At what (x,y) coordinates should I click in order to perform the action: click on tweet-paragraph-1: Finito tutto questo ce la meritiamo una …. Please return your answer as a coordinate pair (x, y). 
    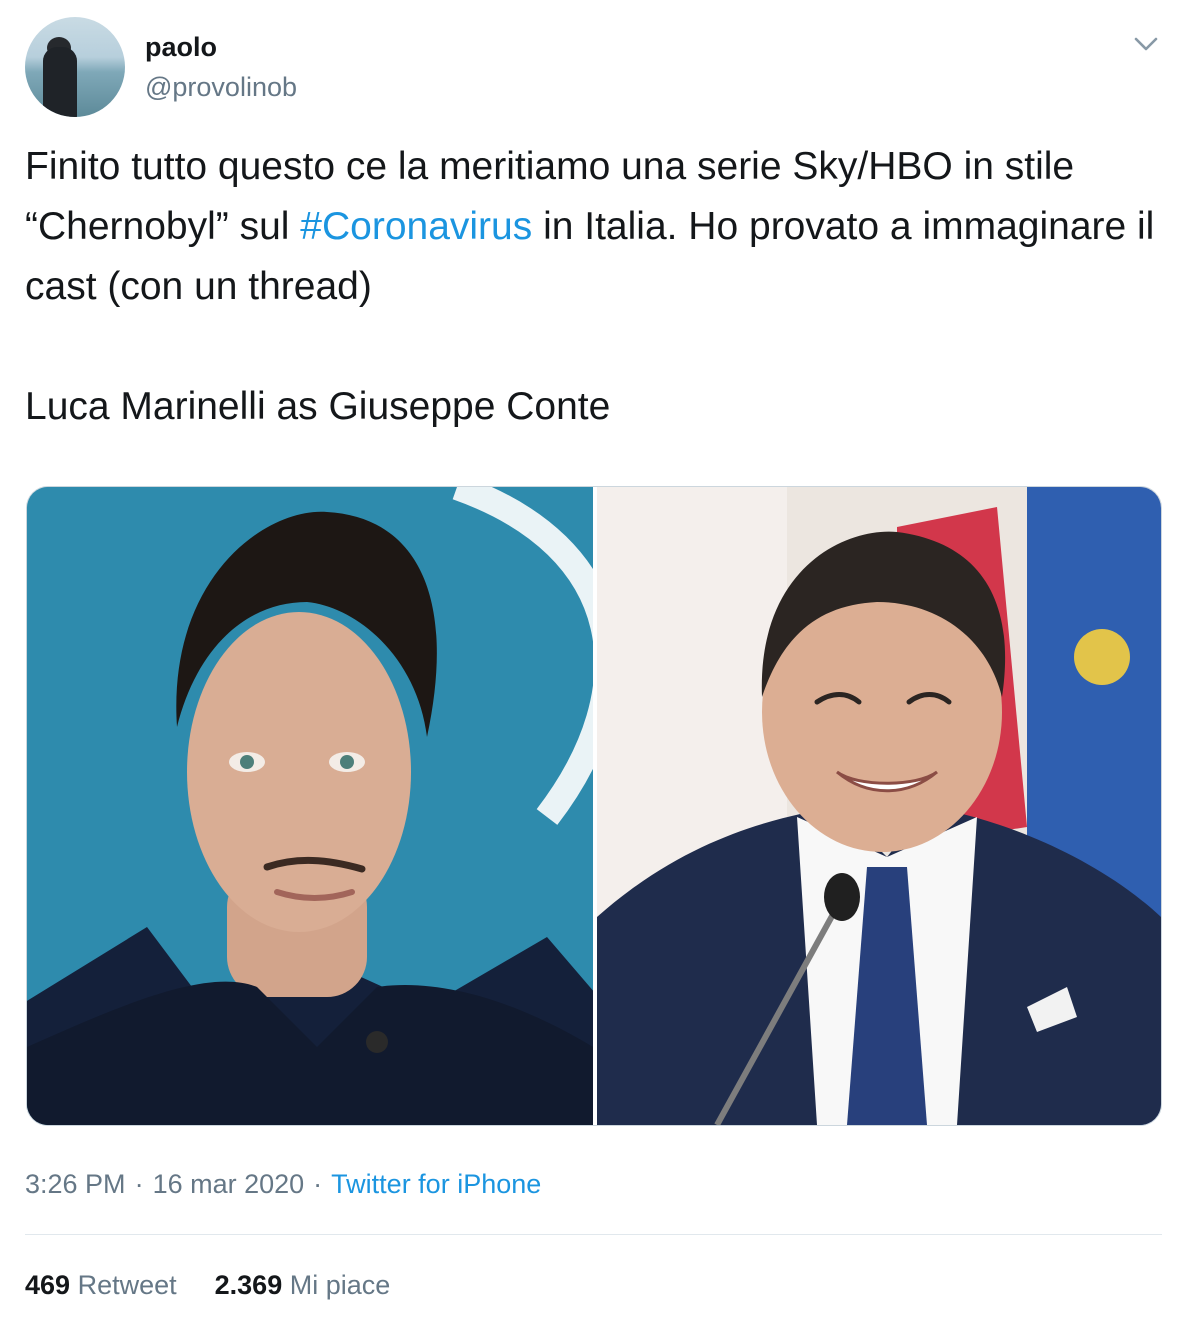
    Looking at the image, I should click on (595, 227).